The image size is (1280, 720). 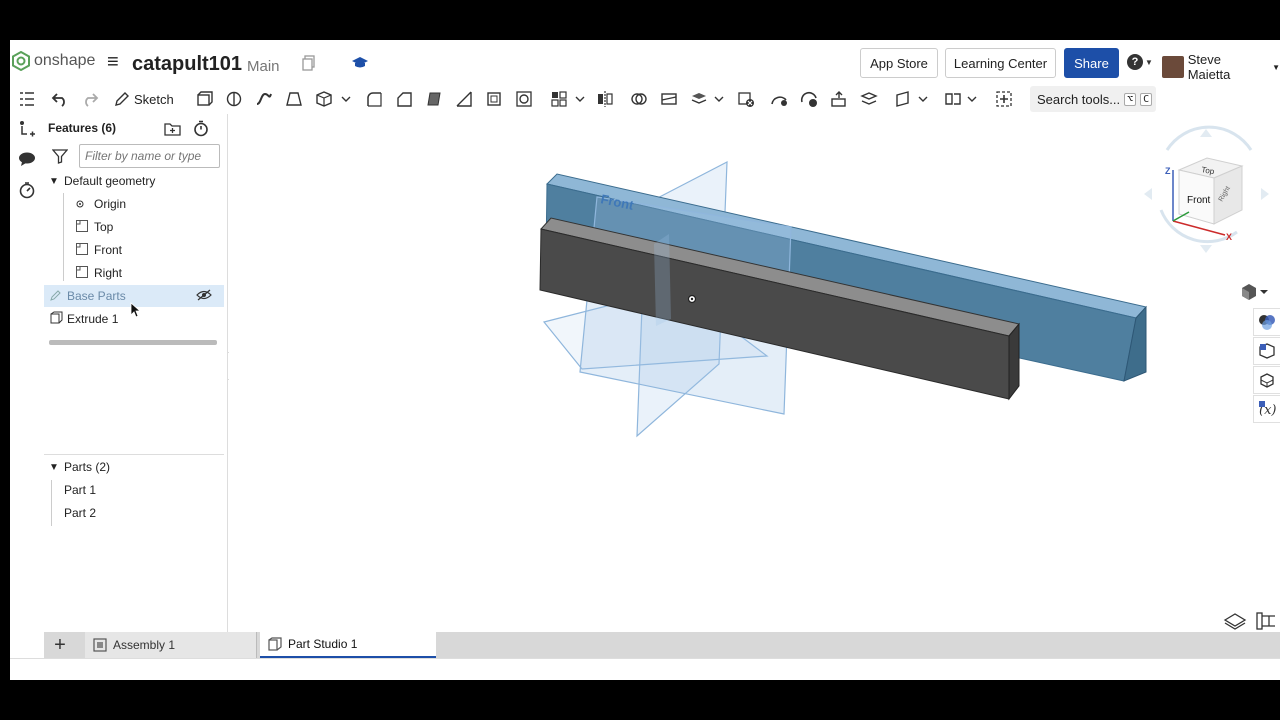 I want to click on transform-icon, so click(x=699, y=99).